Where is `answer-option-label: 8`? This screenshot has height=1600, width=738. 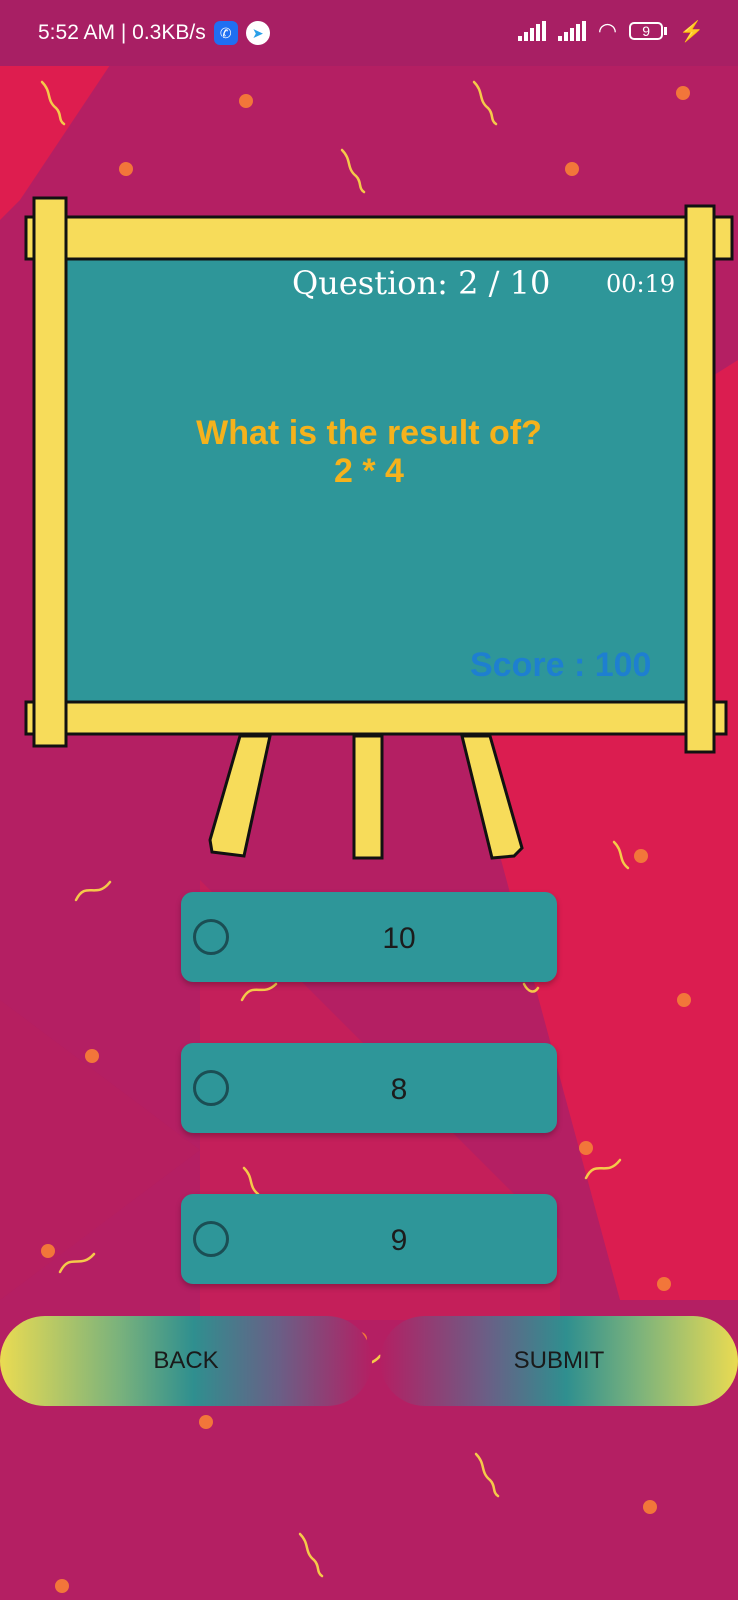
answer-option-label: 8 is located at coordinates (399, 1089).